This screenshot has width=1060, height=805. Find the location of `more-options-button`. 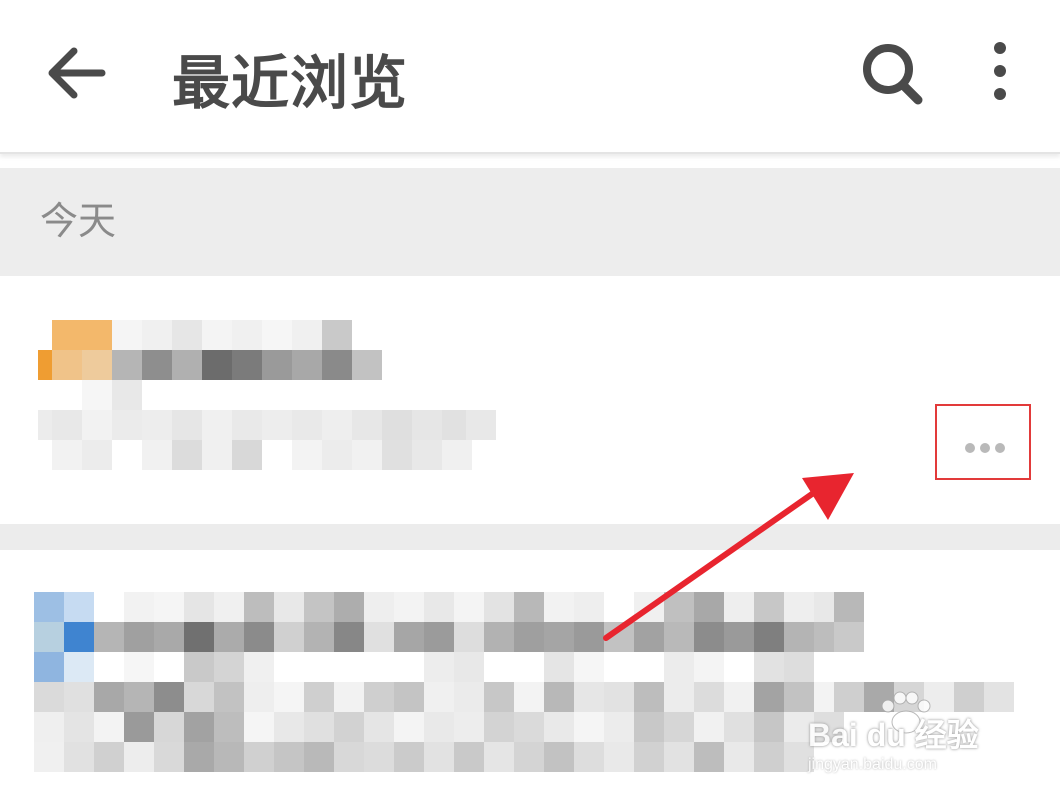

more-options-button is located at coordinates (1002, 73).